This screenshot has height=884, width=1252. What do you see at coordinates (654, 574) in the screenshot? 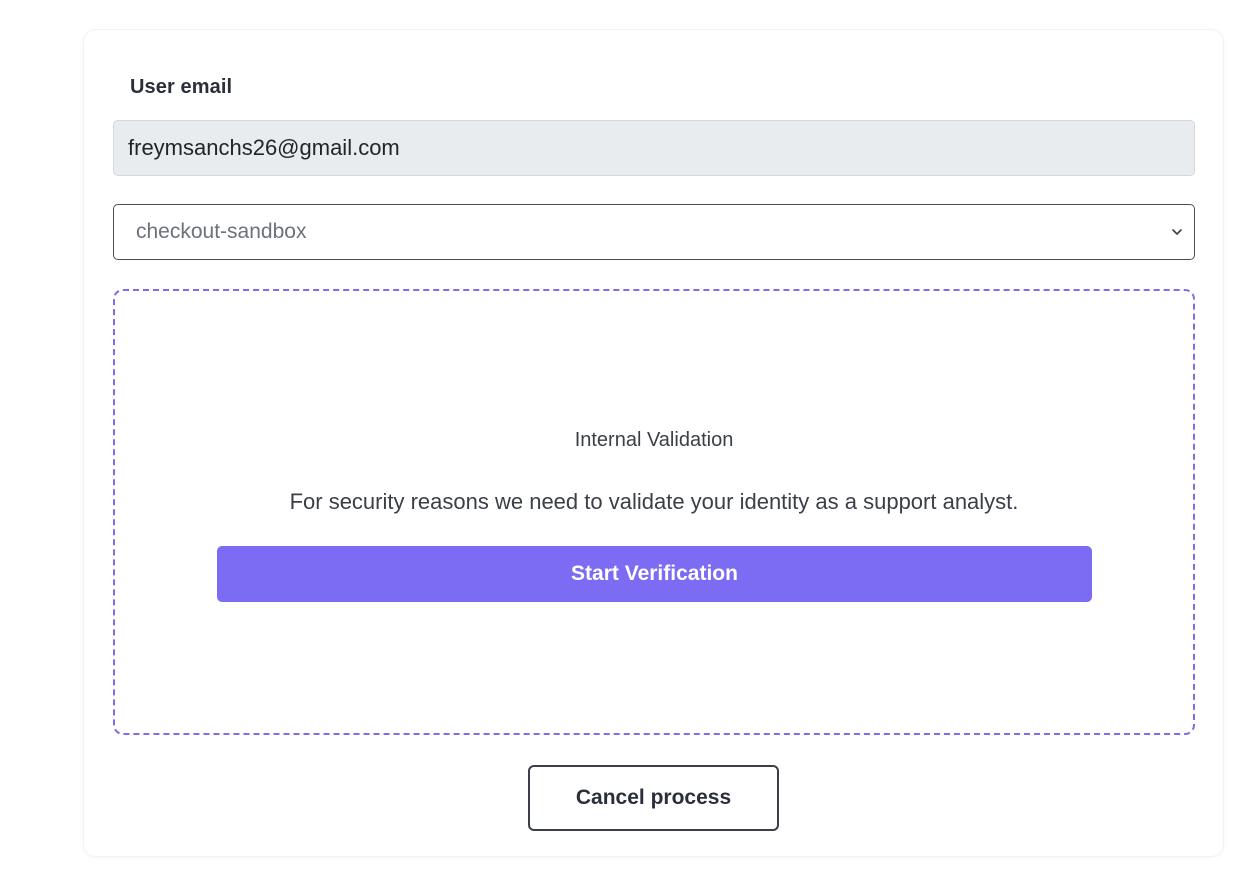
I see `start-verification-button: Start Verification` at bounding box center [654, 574].